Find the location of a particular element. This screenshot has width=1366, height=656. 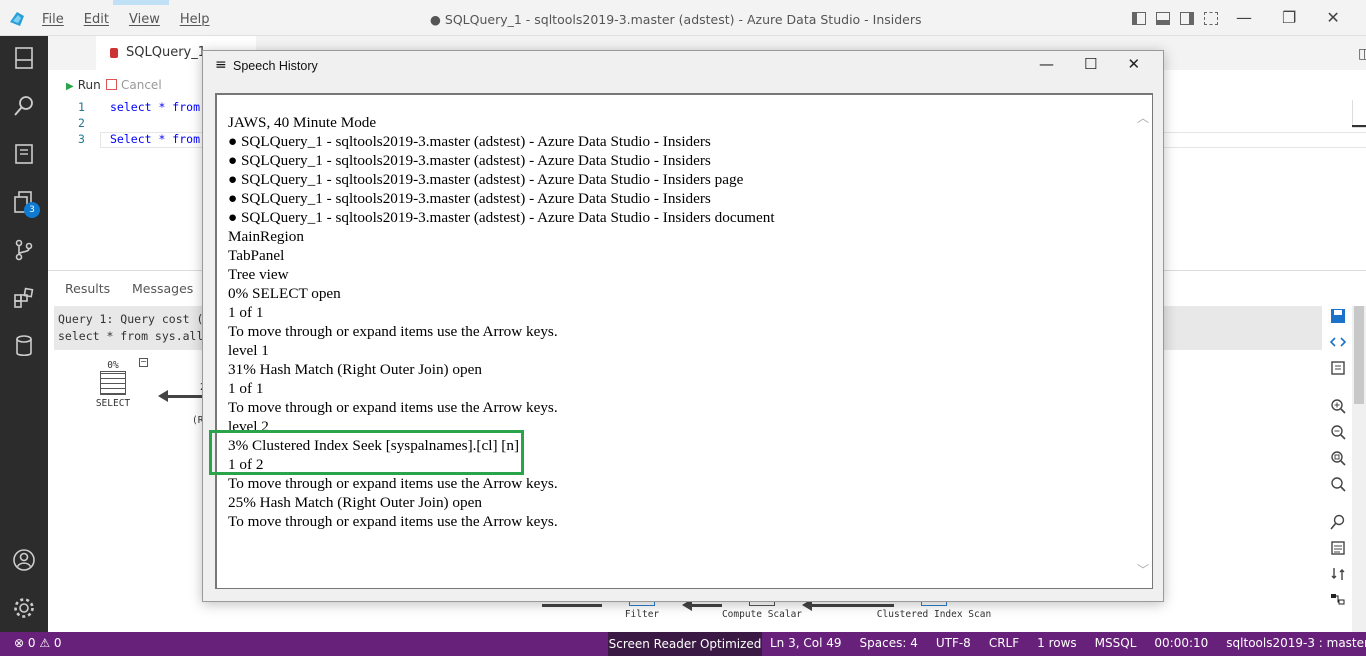

problems-status: ⊗ 0 ⚠ 0 is located at coordinates (38, 643).